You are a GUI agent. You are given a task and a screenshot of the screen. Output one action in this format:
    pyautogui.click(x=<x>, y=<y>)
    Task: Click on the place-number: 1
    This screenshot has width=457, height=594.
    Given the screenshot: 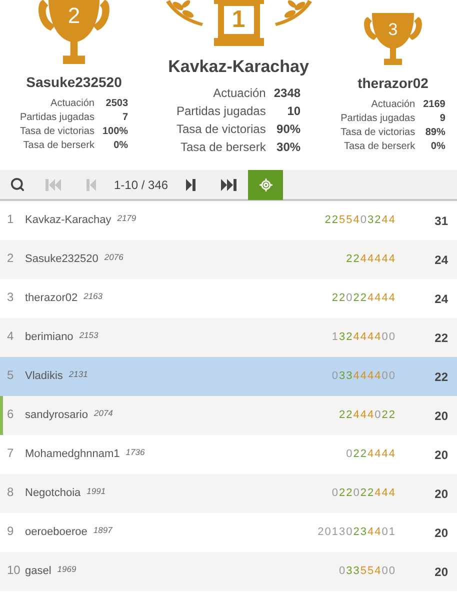 What is the action you would take?
    pyautogui.click(x=239, y=20)
    